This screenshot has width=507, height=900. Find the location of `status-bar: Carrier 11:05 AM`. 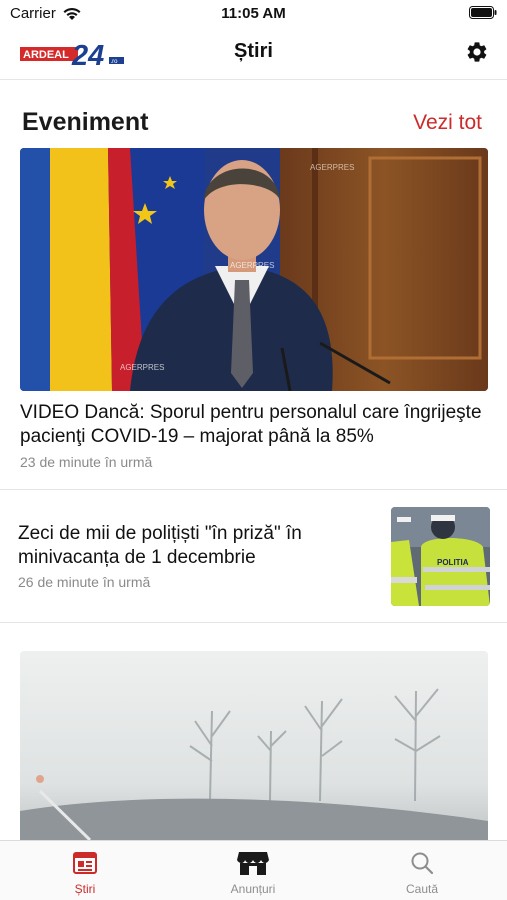

status-bar: Carrier 11:05 AM is located at coordinates (253, 15).